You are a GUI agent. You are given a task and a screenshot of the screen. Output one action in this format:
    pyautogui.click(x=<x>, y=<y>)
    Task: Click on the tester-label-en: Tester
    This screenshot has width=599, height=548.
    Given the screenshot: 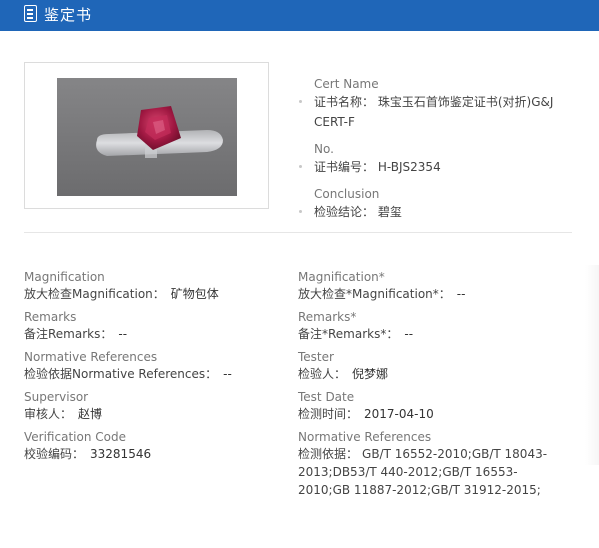 What is the action you would take?
    pyautogui.click(x=316, y=357)
    